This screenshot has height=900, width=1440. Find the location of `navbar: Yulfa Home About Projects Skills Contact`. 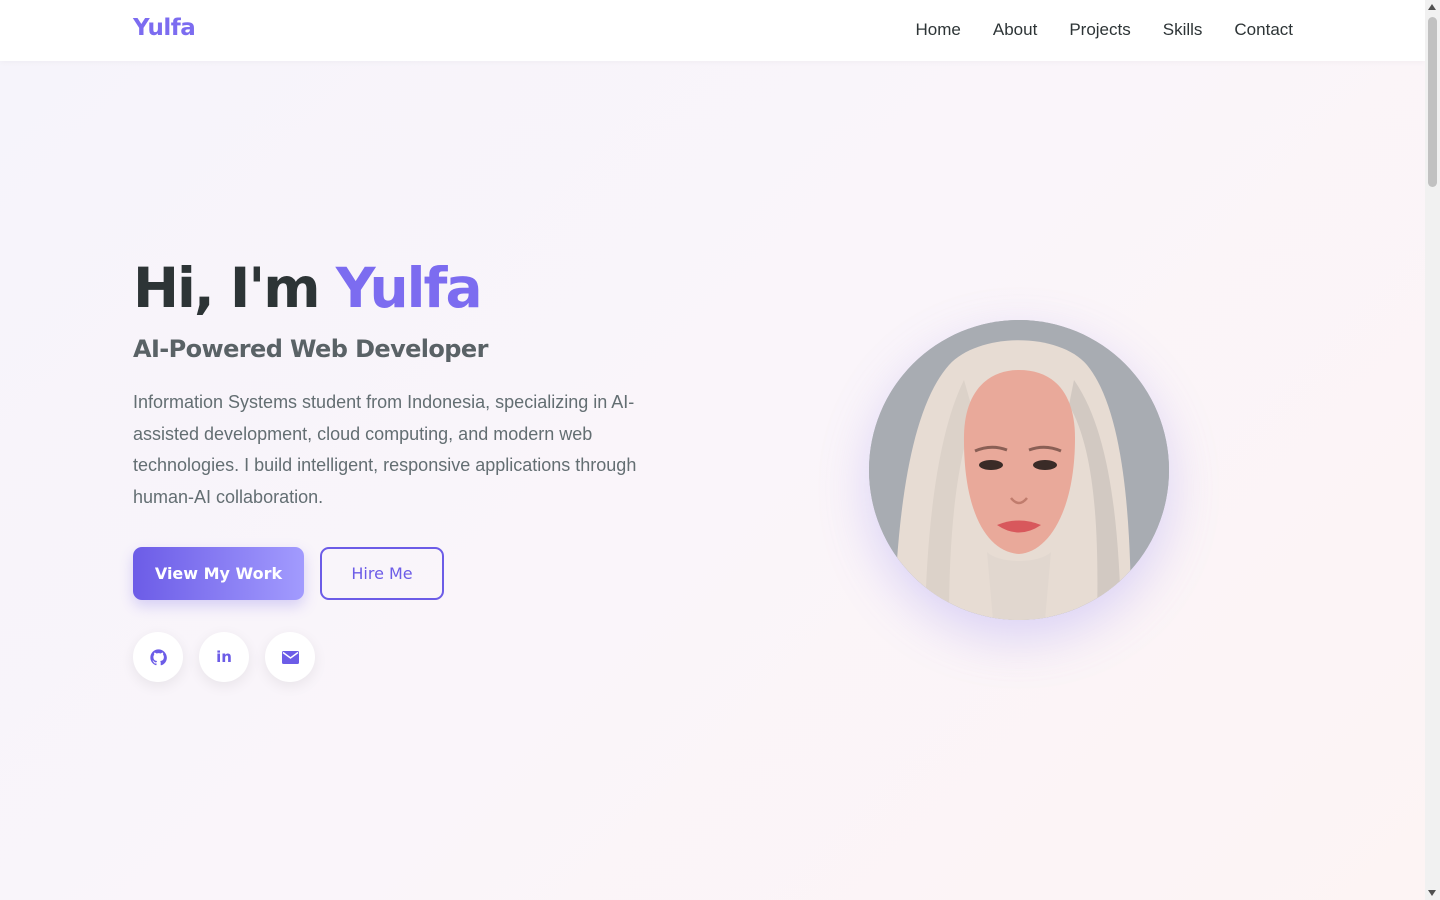

navbar: Yulfa Home About Projects Skills Contact is located at coordinates (712, 30).